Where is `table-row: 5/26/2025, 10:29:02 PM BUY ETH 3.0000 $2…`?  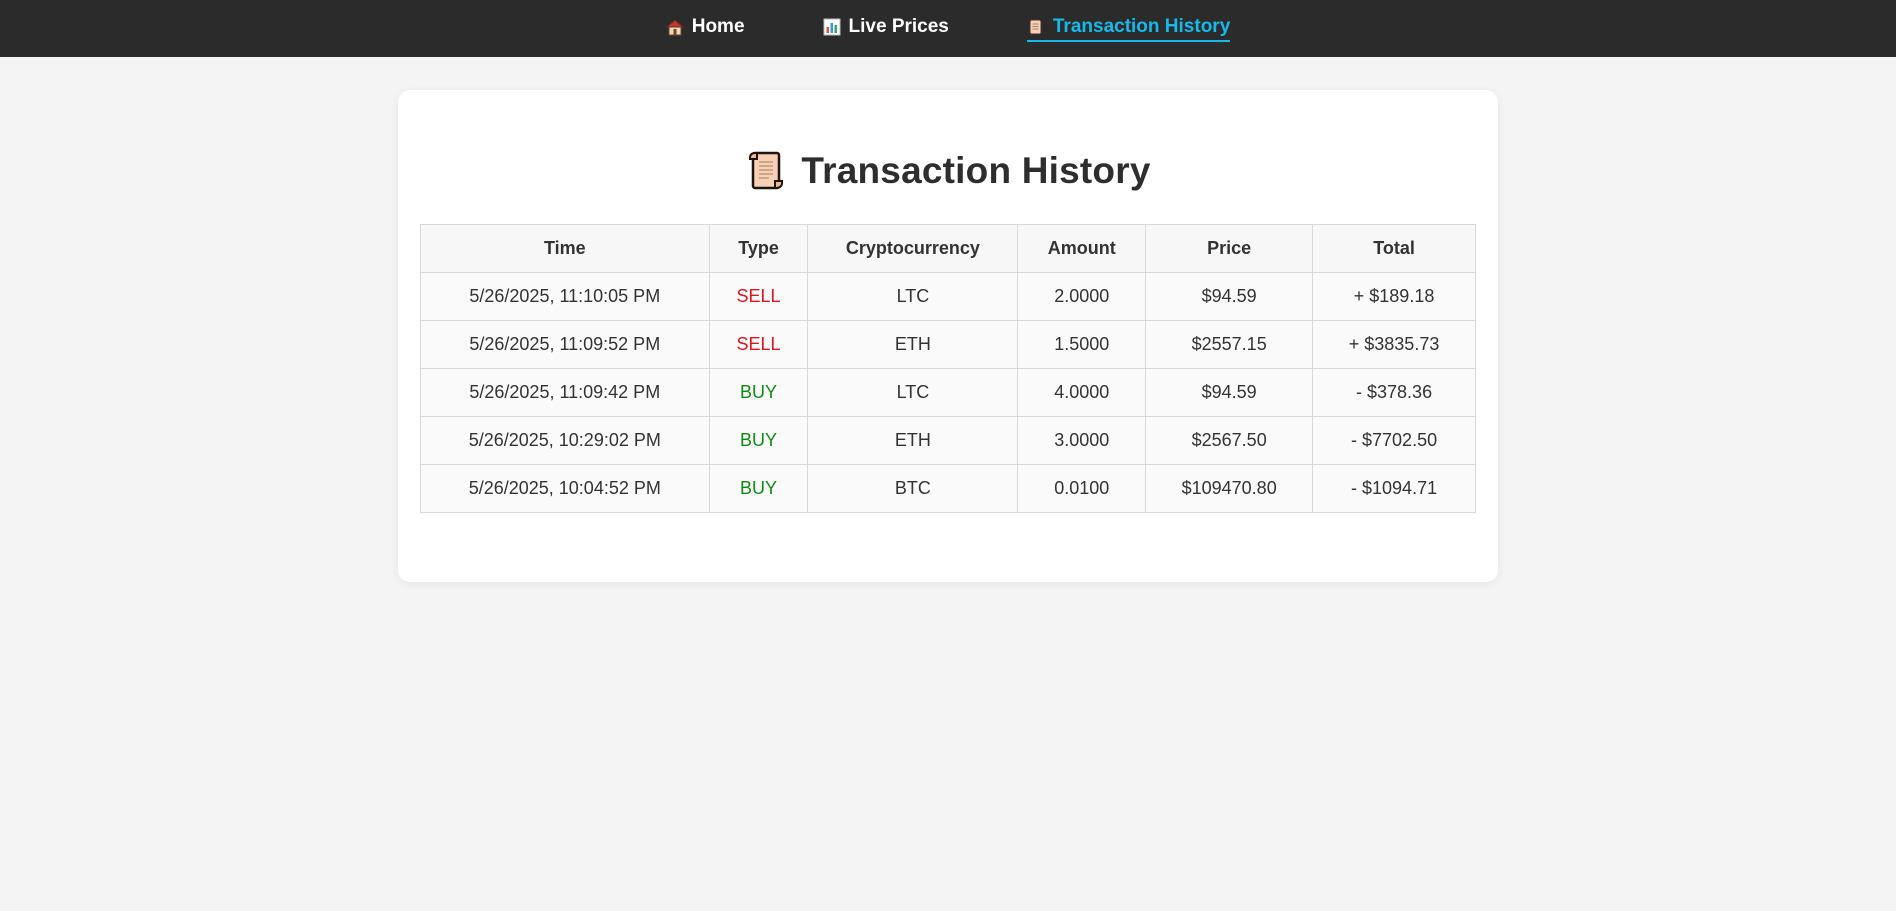 table-row: 5/26/2025, 10:29:02 PM BUY ETH 3.0000 $2… is located at coordinates (948, 440).